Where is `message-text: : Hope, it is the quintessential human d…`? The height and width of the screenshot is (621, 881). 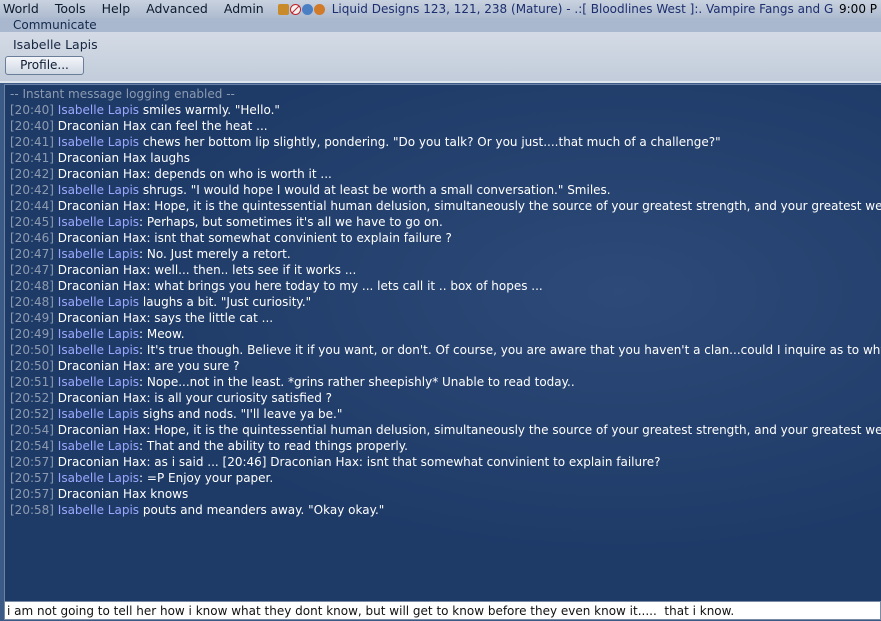 message-text: : Hope, it is the quintessential human d… is located at coordinates (513, 430).